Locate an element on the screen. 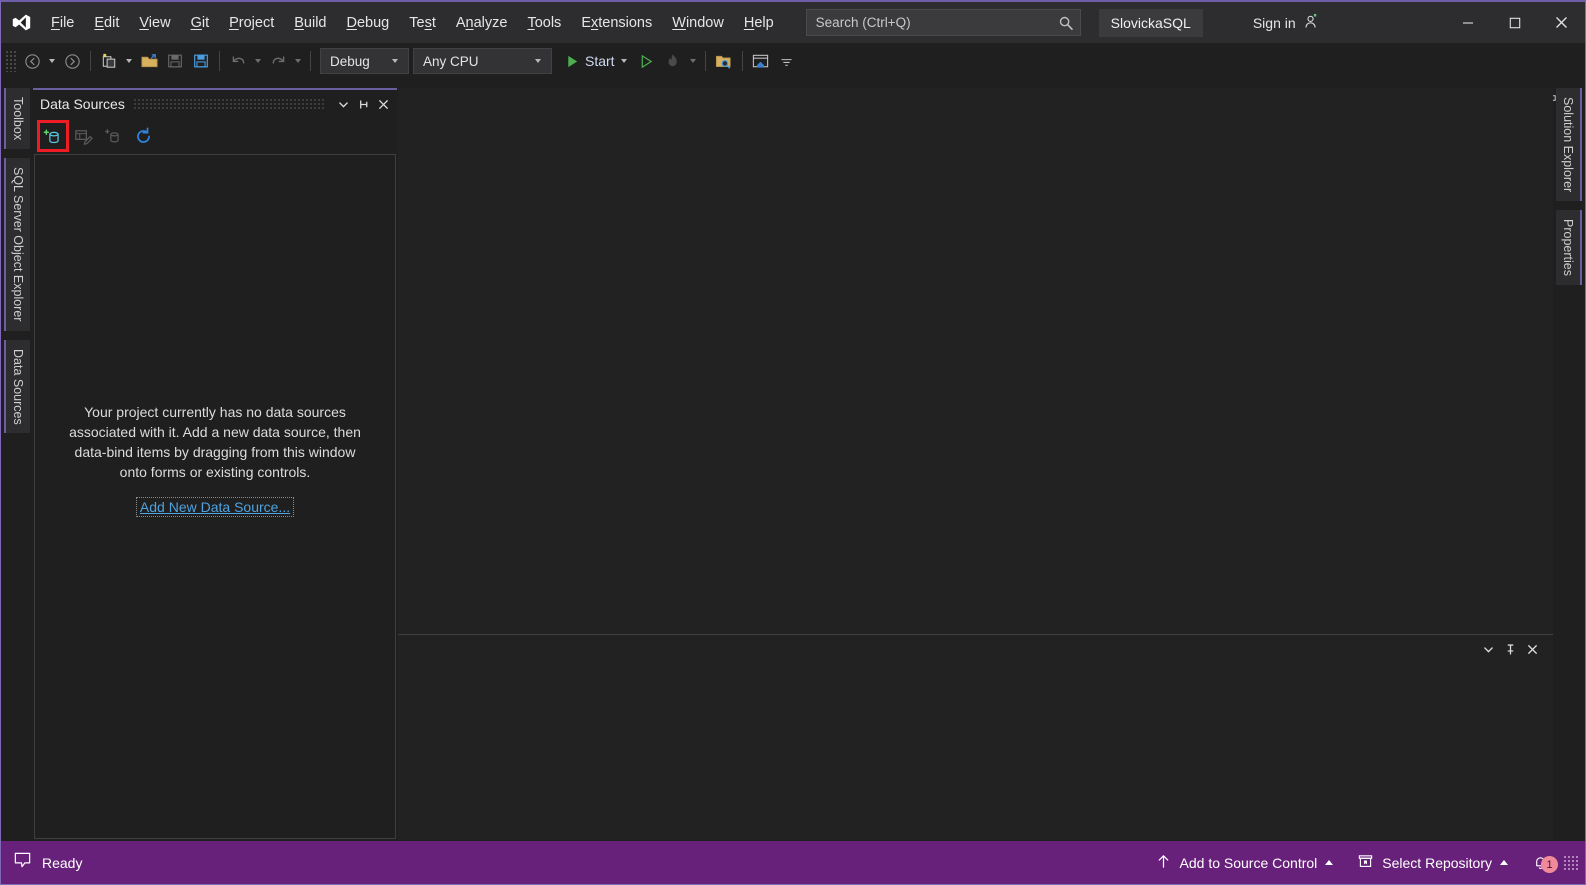  solution-configuration-dropdown: Debug is located at coordinates (364, 61).